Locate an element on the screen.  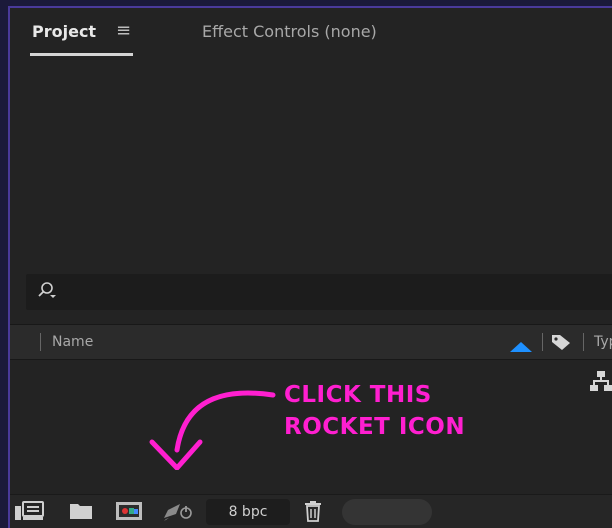
new-folder-icon is located at coordinates (81, 513).